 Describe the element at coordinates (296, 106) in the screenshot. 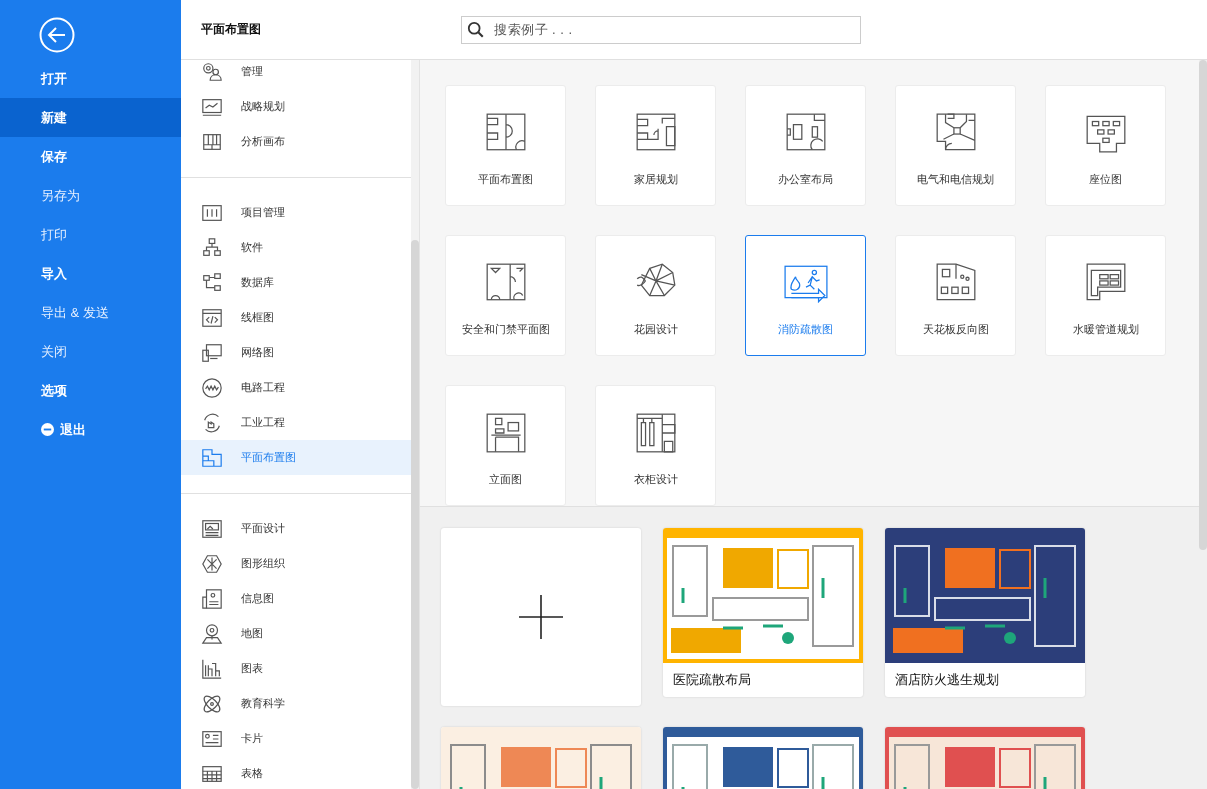

I see `category-item: 战略规划` at that location.